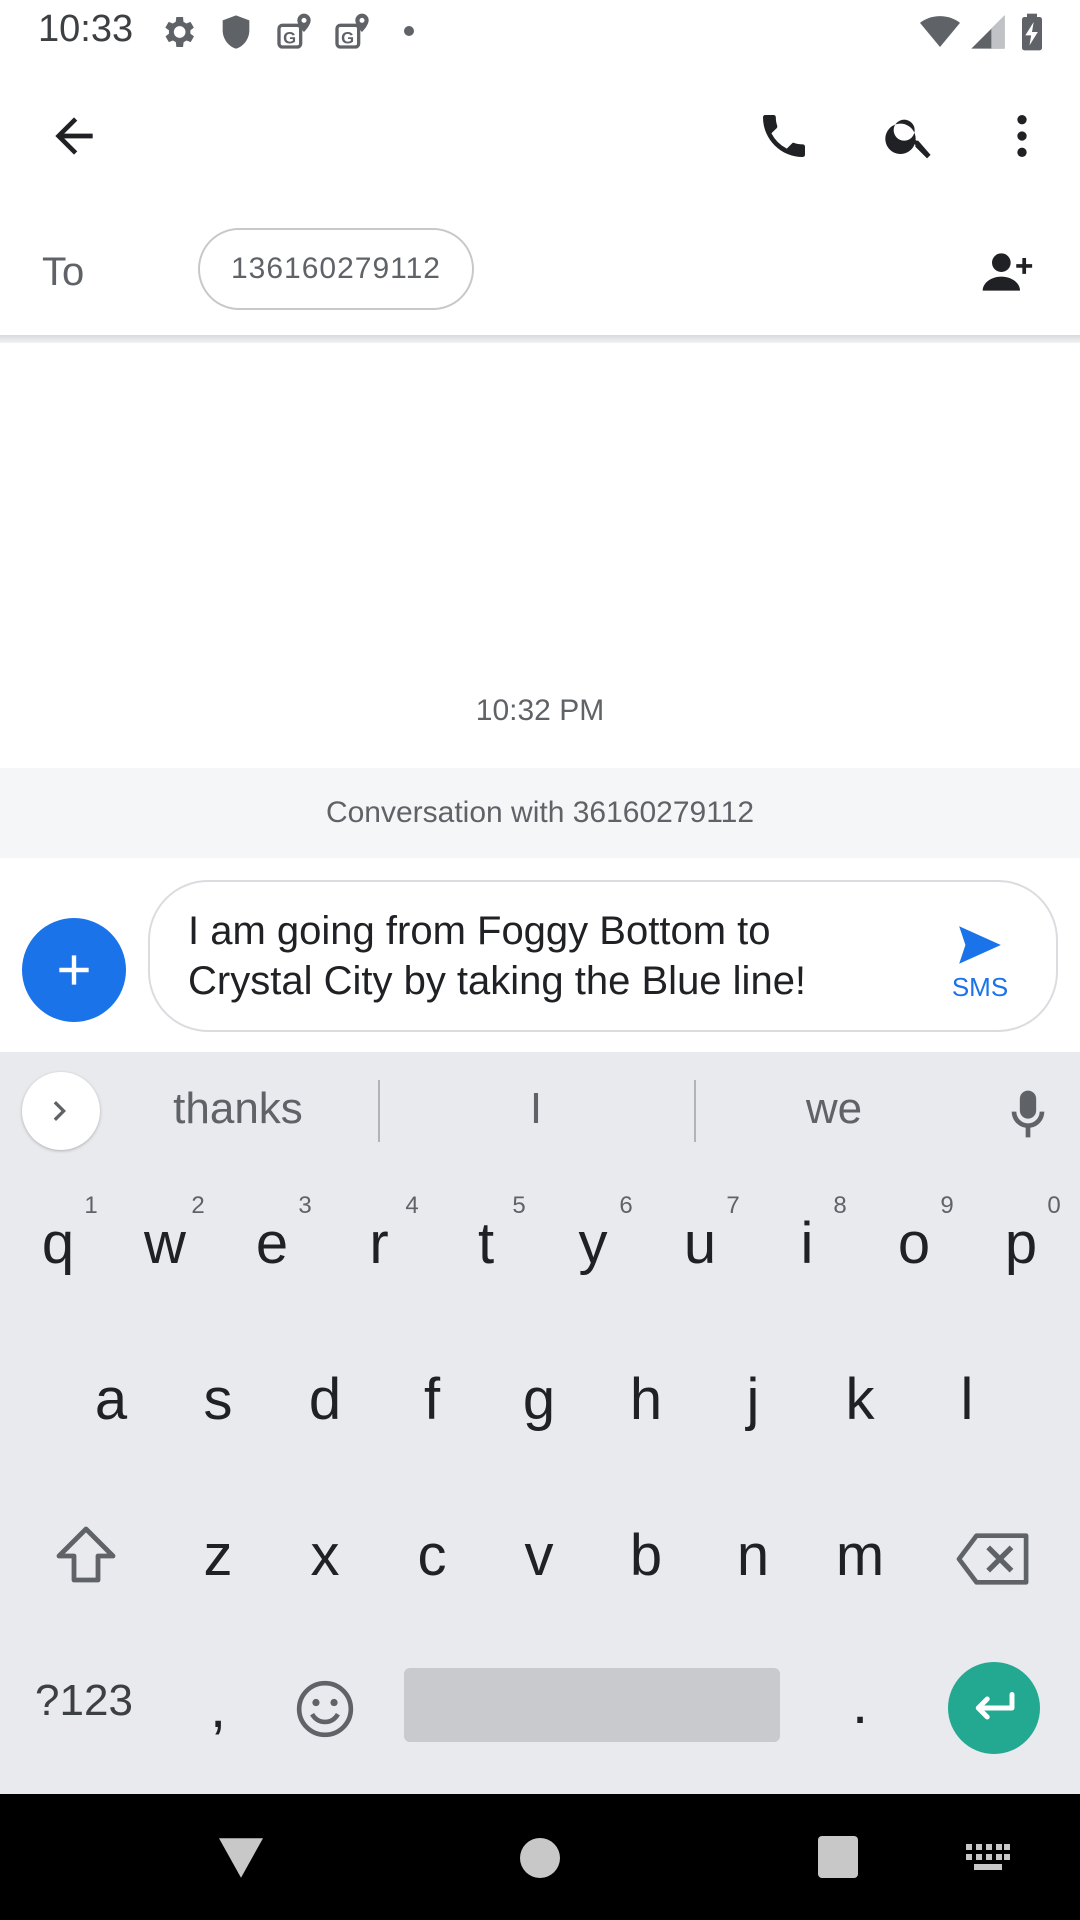  I want to click on key-f: f, so click(432, 1399).